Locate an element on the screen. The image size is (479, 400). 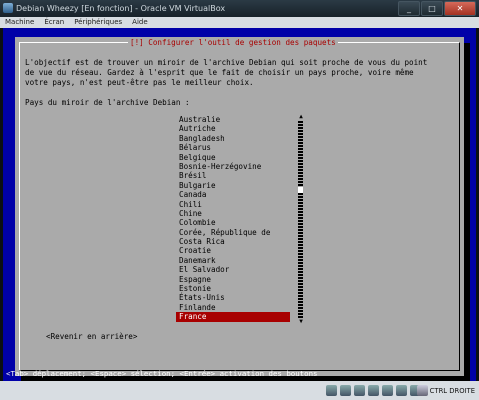
country-item: Estonie is located at coordinates (233, 288).